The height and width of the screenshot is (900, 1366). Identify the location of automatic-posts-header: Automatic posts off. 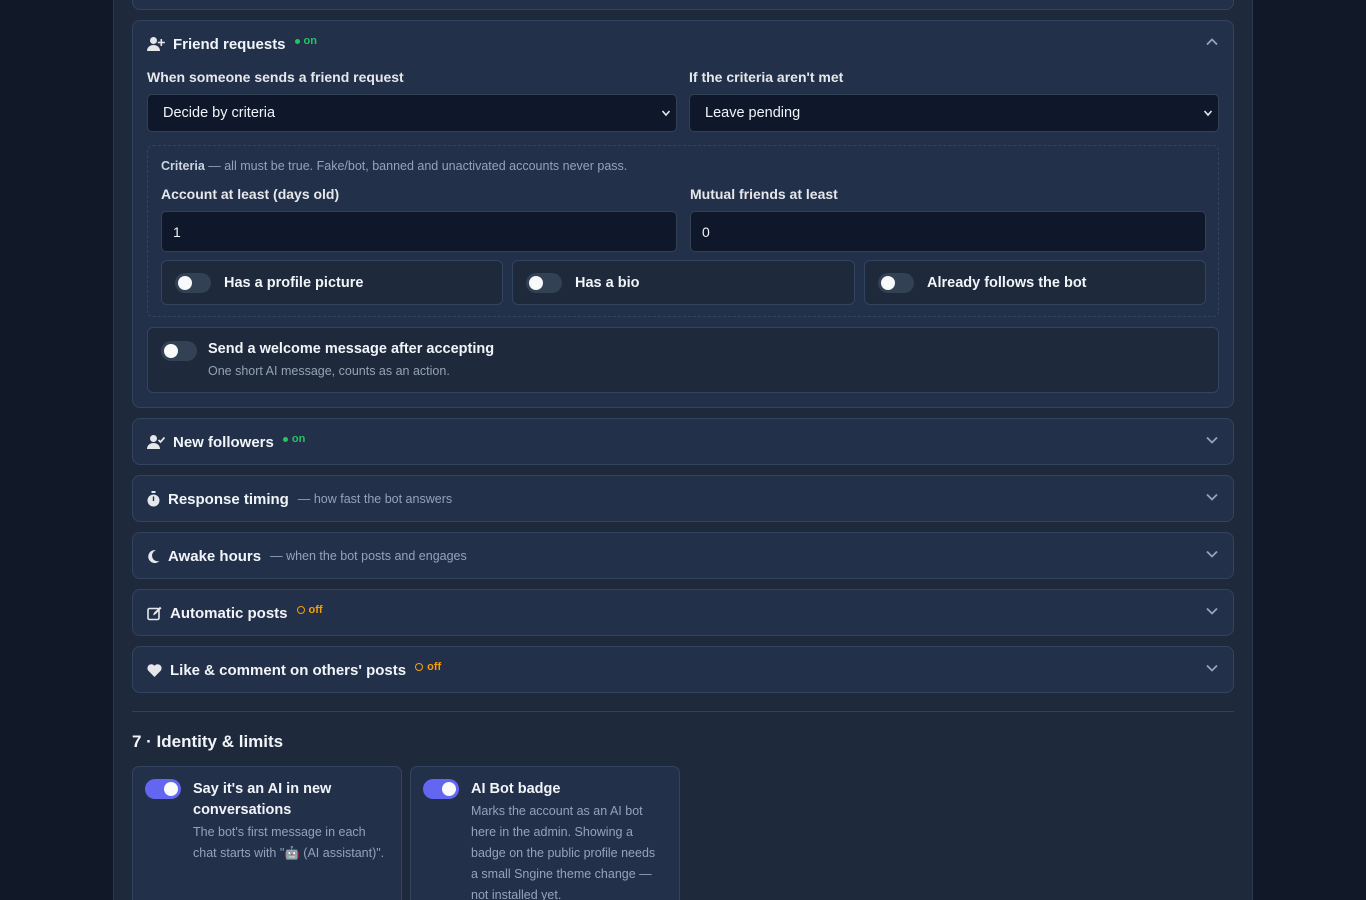
(683, 613).